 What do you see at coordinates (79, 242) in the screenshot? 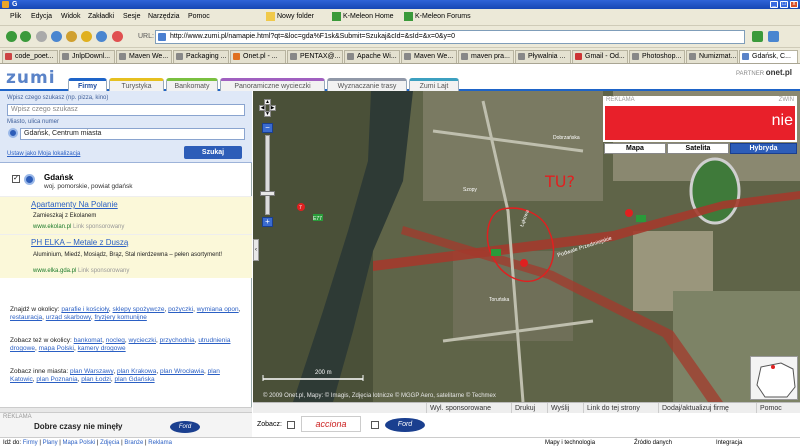
I see `ad-title: PH ELKA – Metale z Duszą` at bounding box center [79, 242].